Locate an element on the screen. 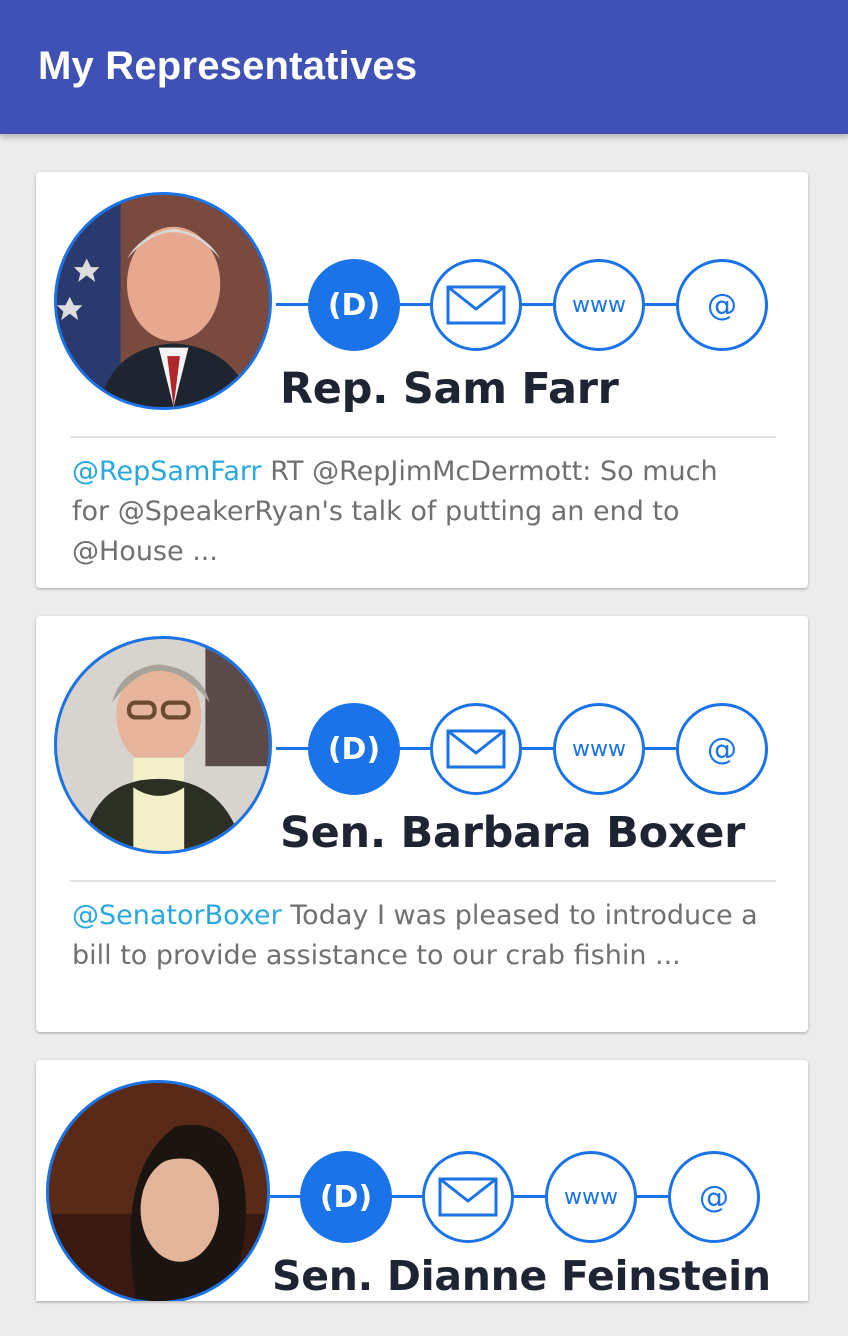  representative-name: Rep. Sam Farr is located at coordinates (449, 389).